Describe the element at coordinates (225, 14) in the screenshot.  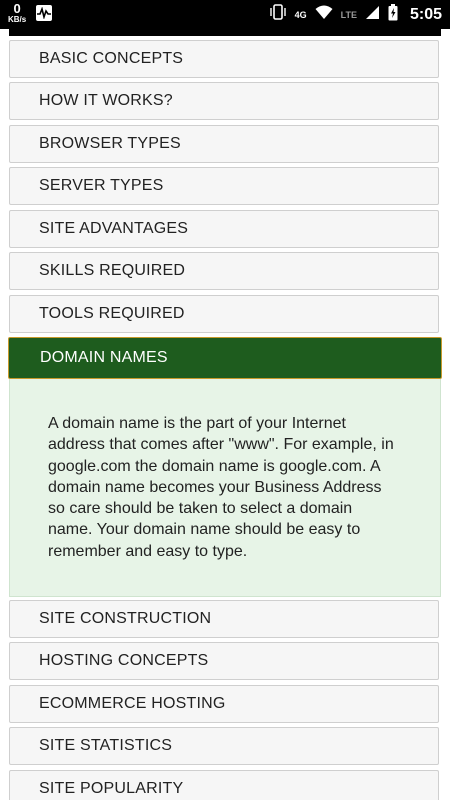
I see `status-bar: 0 KB/s 4G LTE 5:05` at that location.